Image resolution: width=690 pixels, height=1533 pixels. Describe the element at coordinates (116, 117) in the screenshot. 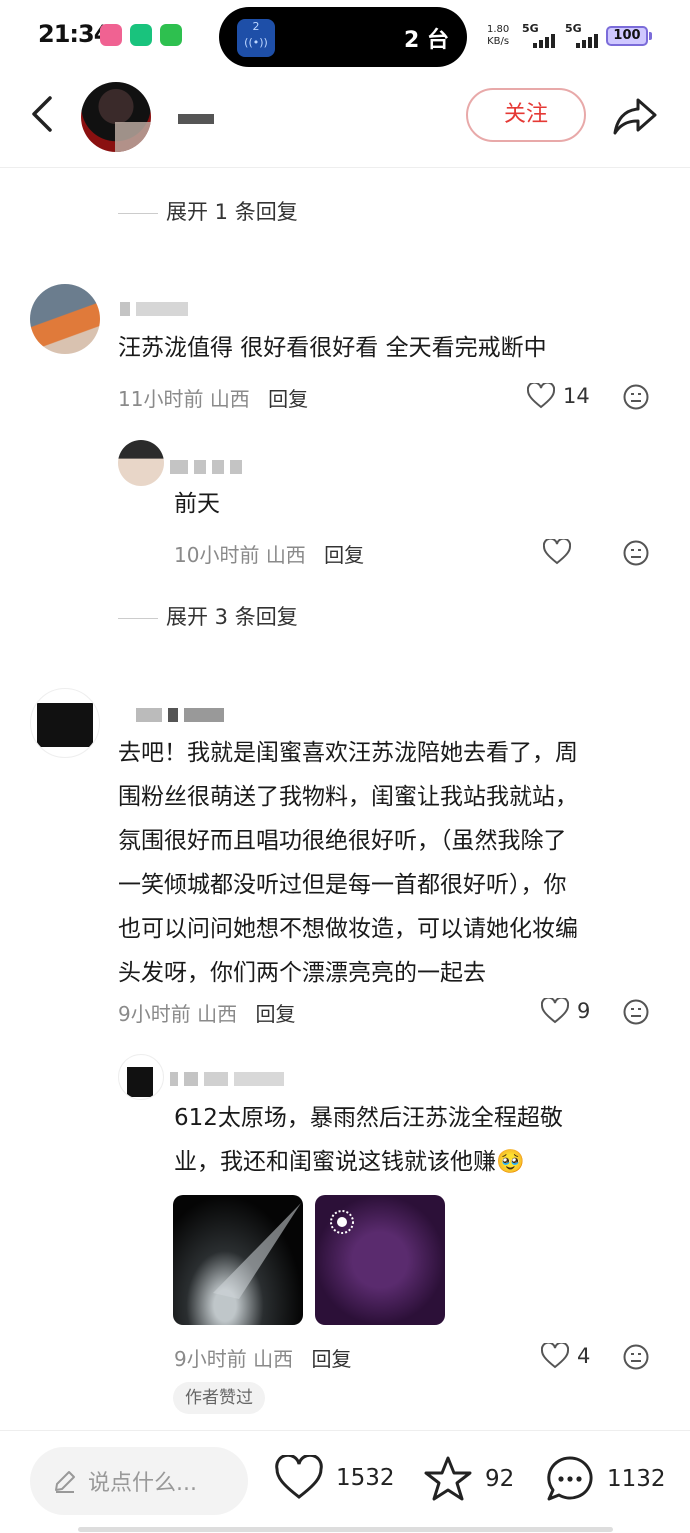

I see `author-avatar` at that location.